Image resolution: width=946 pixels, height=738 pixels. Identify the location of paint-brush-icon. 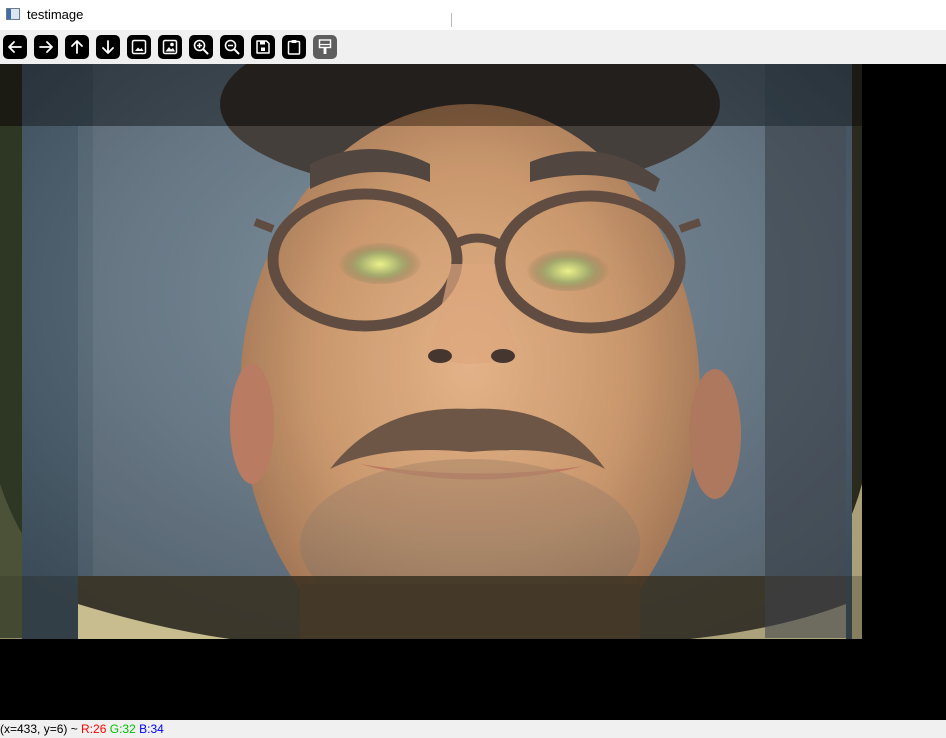
(325, 46).